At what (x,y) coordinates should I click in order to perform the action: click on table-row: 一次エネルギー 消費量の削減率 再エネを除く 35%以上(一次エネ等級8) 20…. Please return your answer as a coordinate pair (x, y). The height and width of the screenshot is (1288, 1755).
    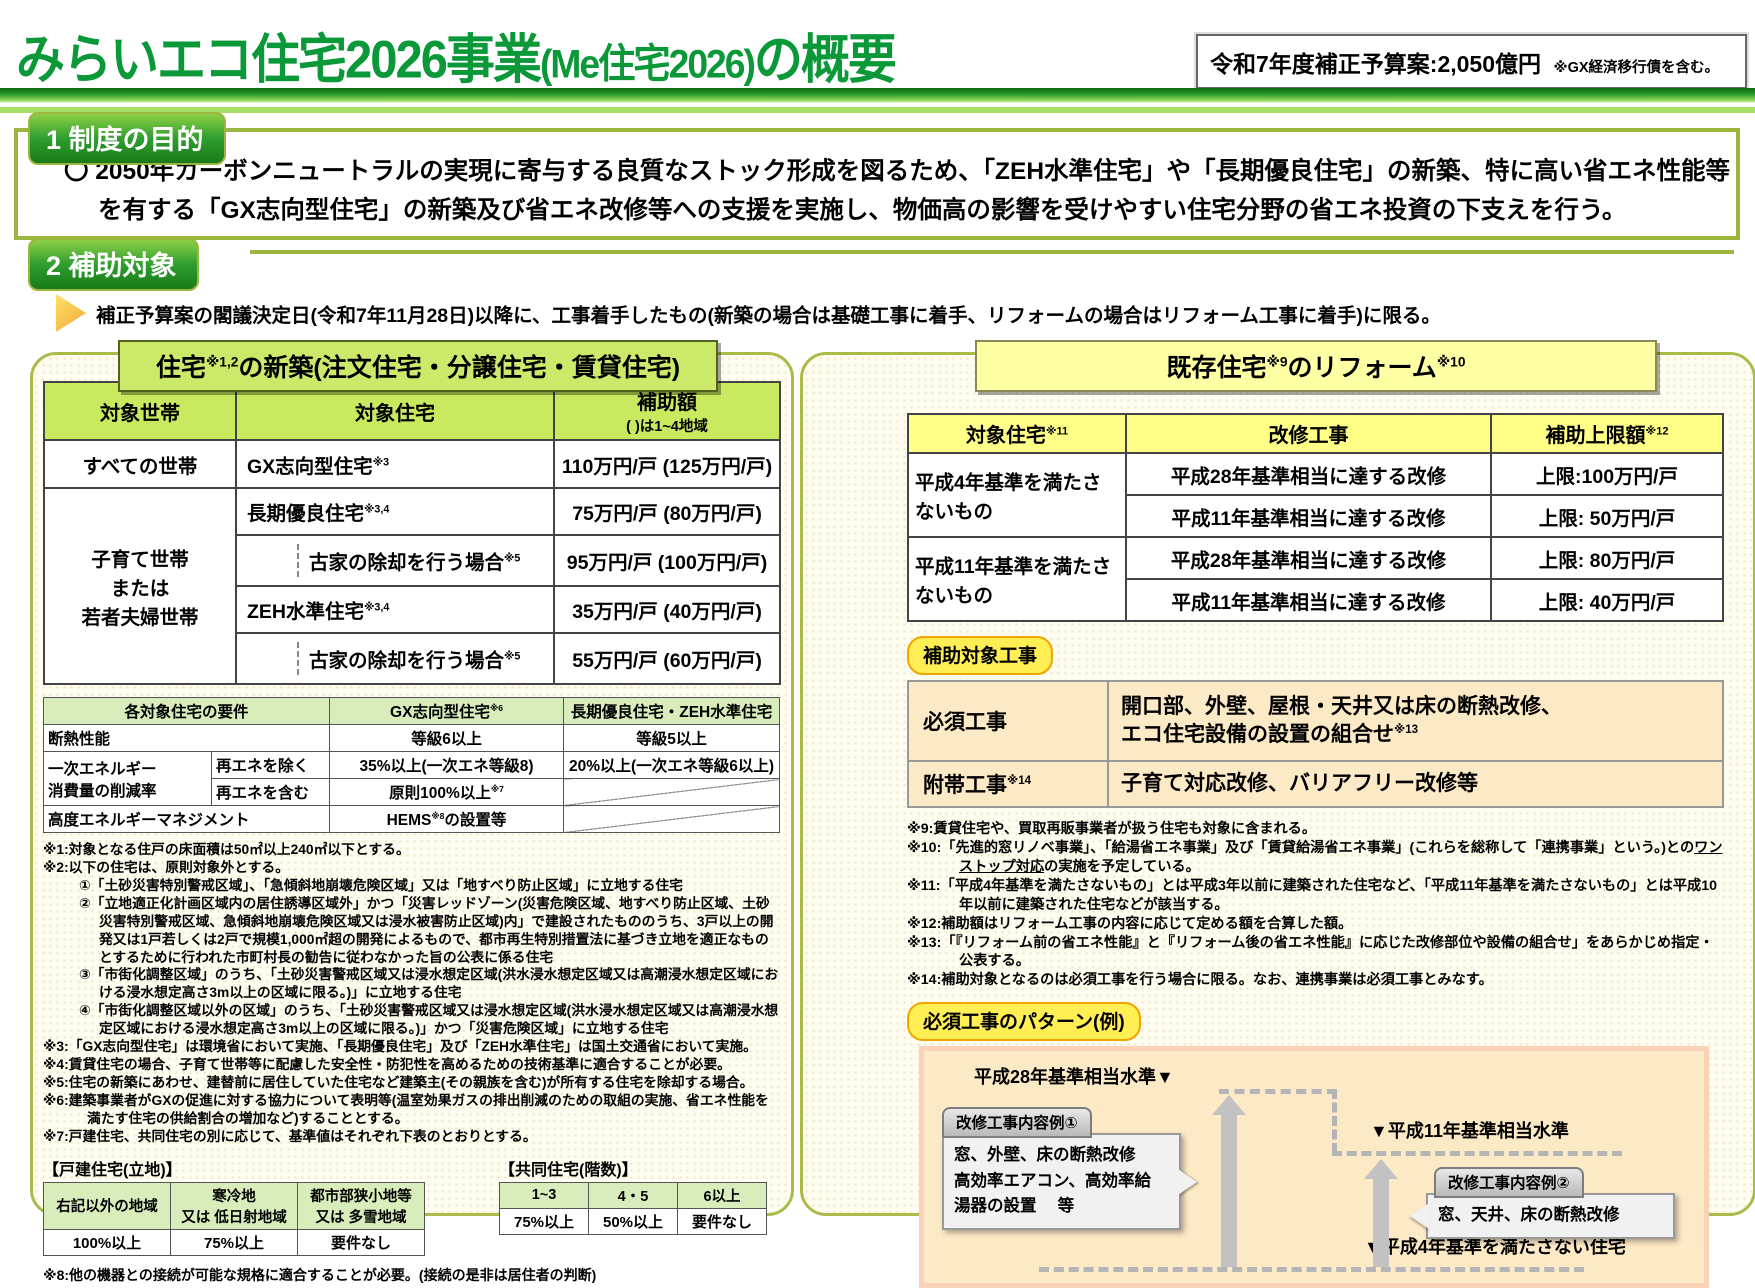
    Looking at the image, I should click on (412, 778).